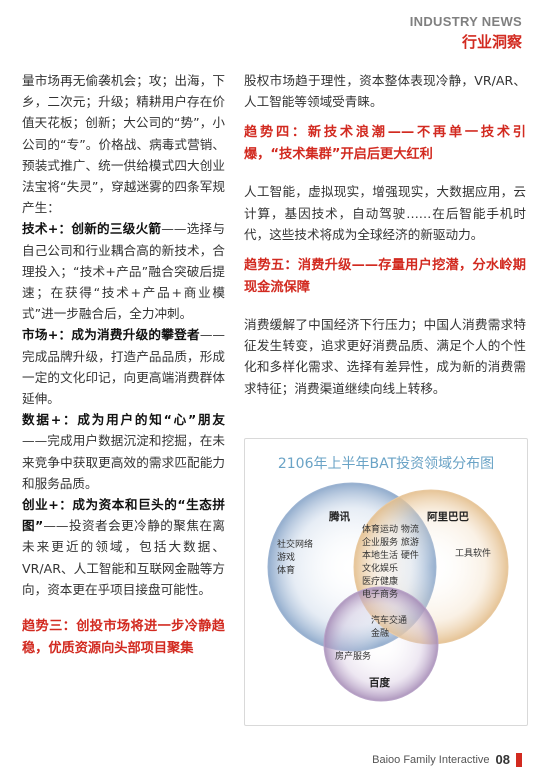 The height and width of the screenshot is (779, 540). I want to click on trend-3-heading: 趋势三：创投市场将进一步冷静趋稳，优质资源向头部项目聚集, so click(123, 637).